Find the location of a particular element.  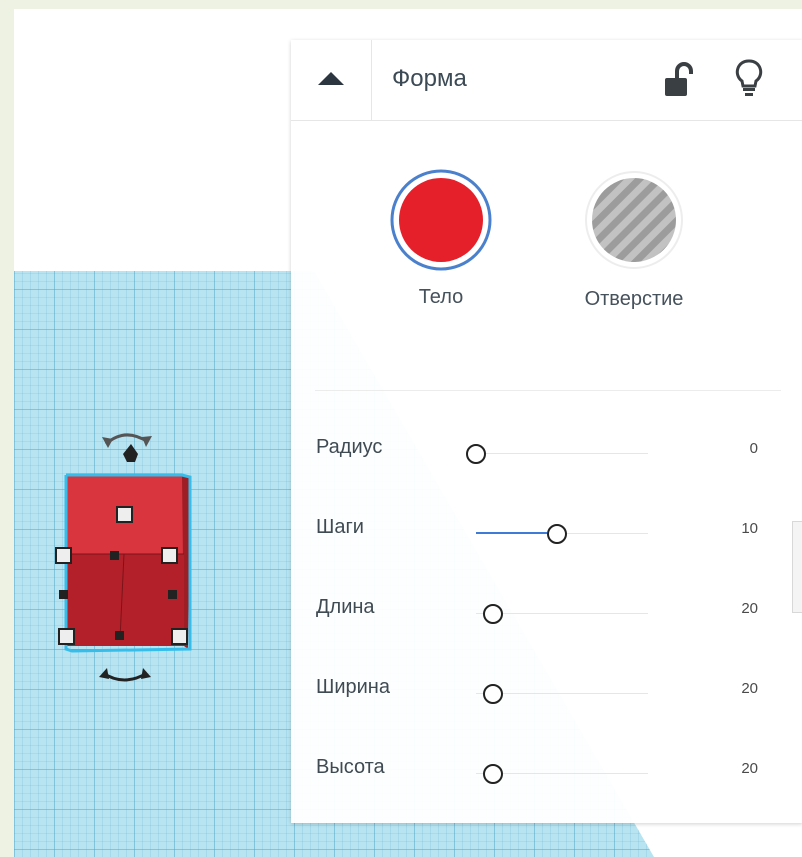

slider-fill is located at coordinates (511, 533).